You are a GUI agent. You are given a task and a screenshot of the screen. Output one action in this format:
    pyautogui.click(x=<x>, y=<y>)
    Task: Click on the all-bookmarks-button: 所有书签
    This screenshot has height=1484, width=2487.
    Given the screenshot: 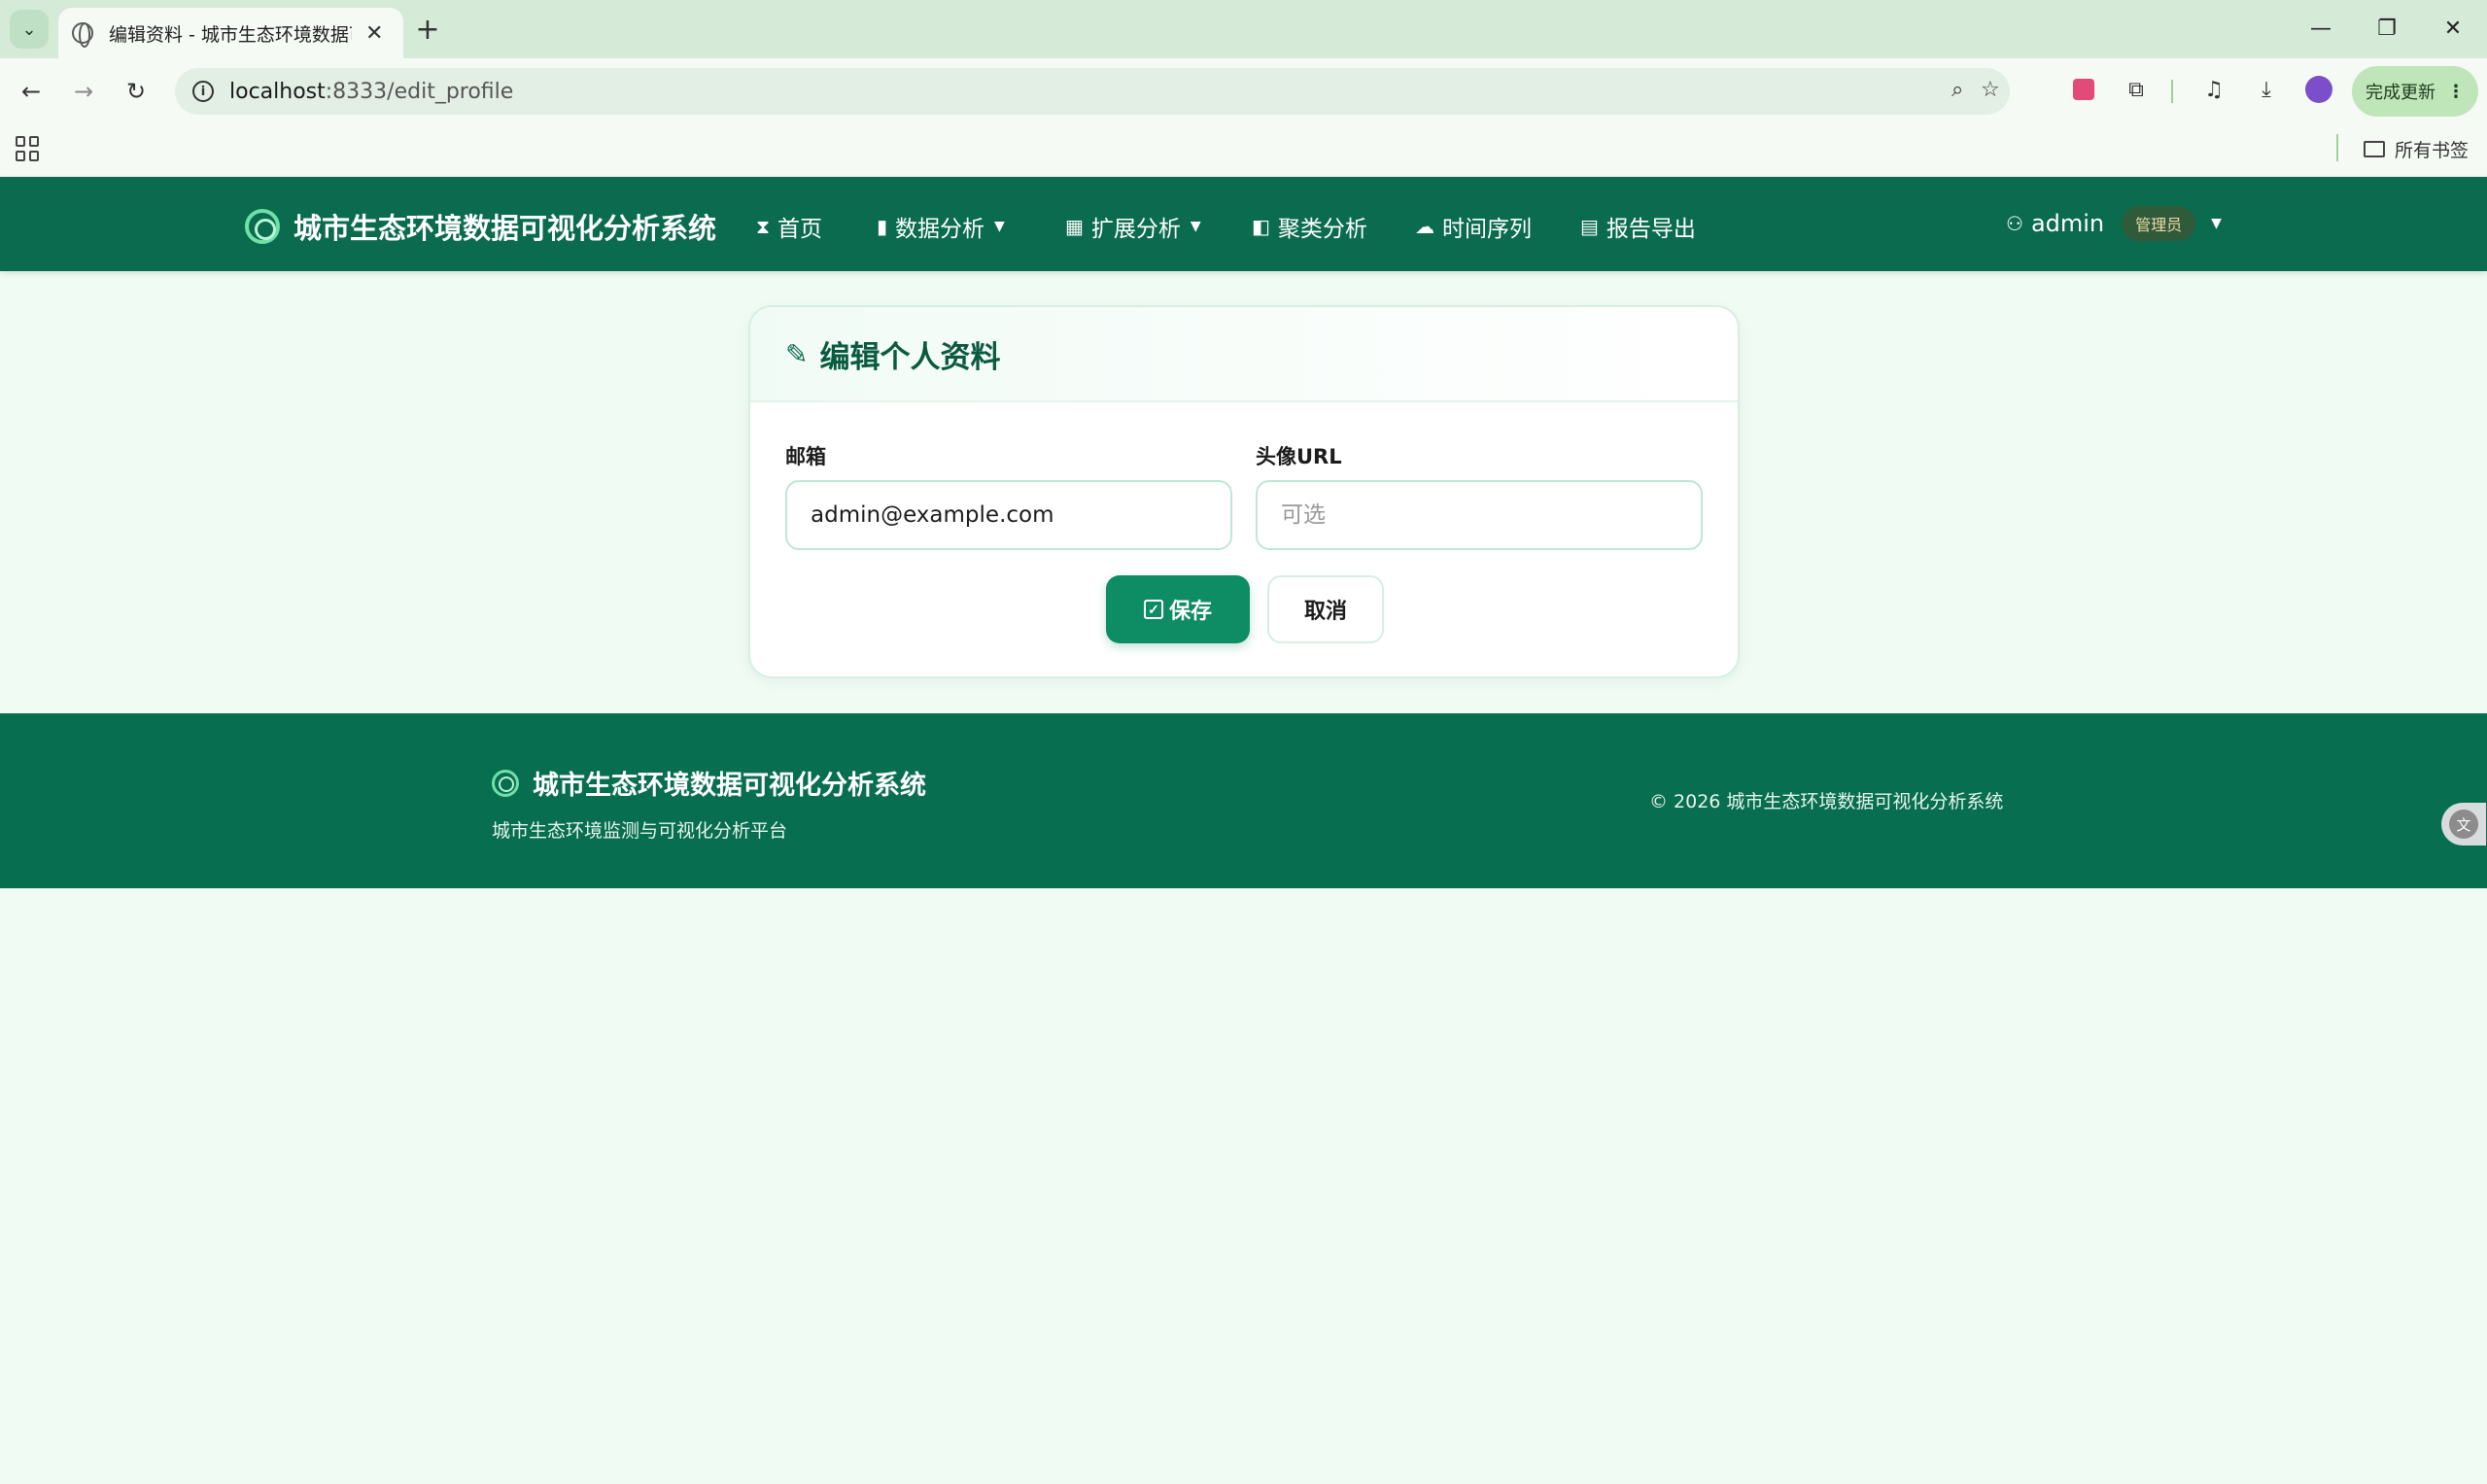 What is the action you would take?
    pyautogui.click(x=2417, y=149)
    